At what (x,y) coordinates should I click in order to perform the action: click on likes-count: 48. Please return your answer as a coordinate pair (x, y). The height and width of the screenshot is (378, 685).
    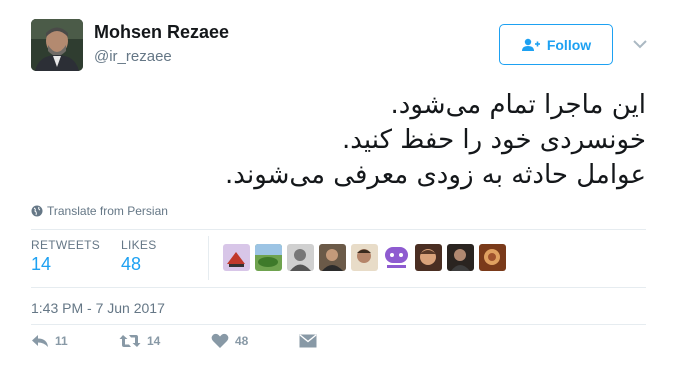
    Looking at the image, I should click on (131, 264).